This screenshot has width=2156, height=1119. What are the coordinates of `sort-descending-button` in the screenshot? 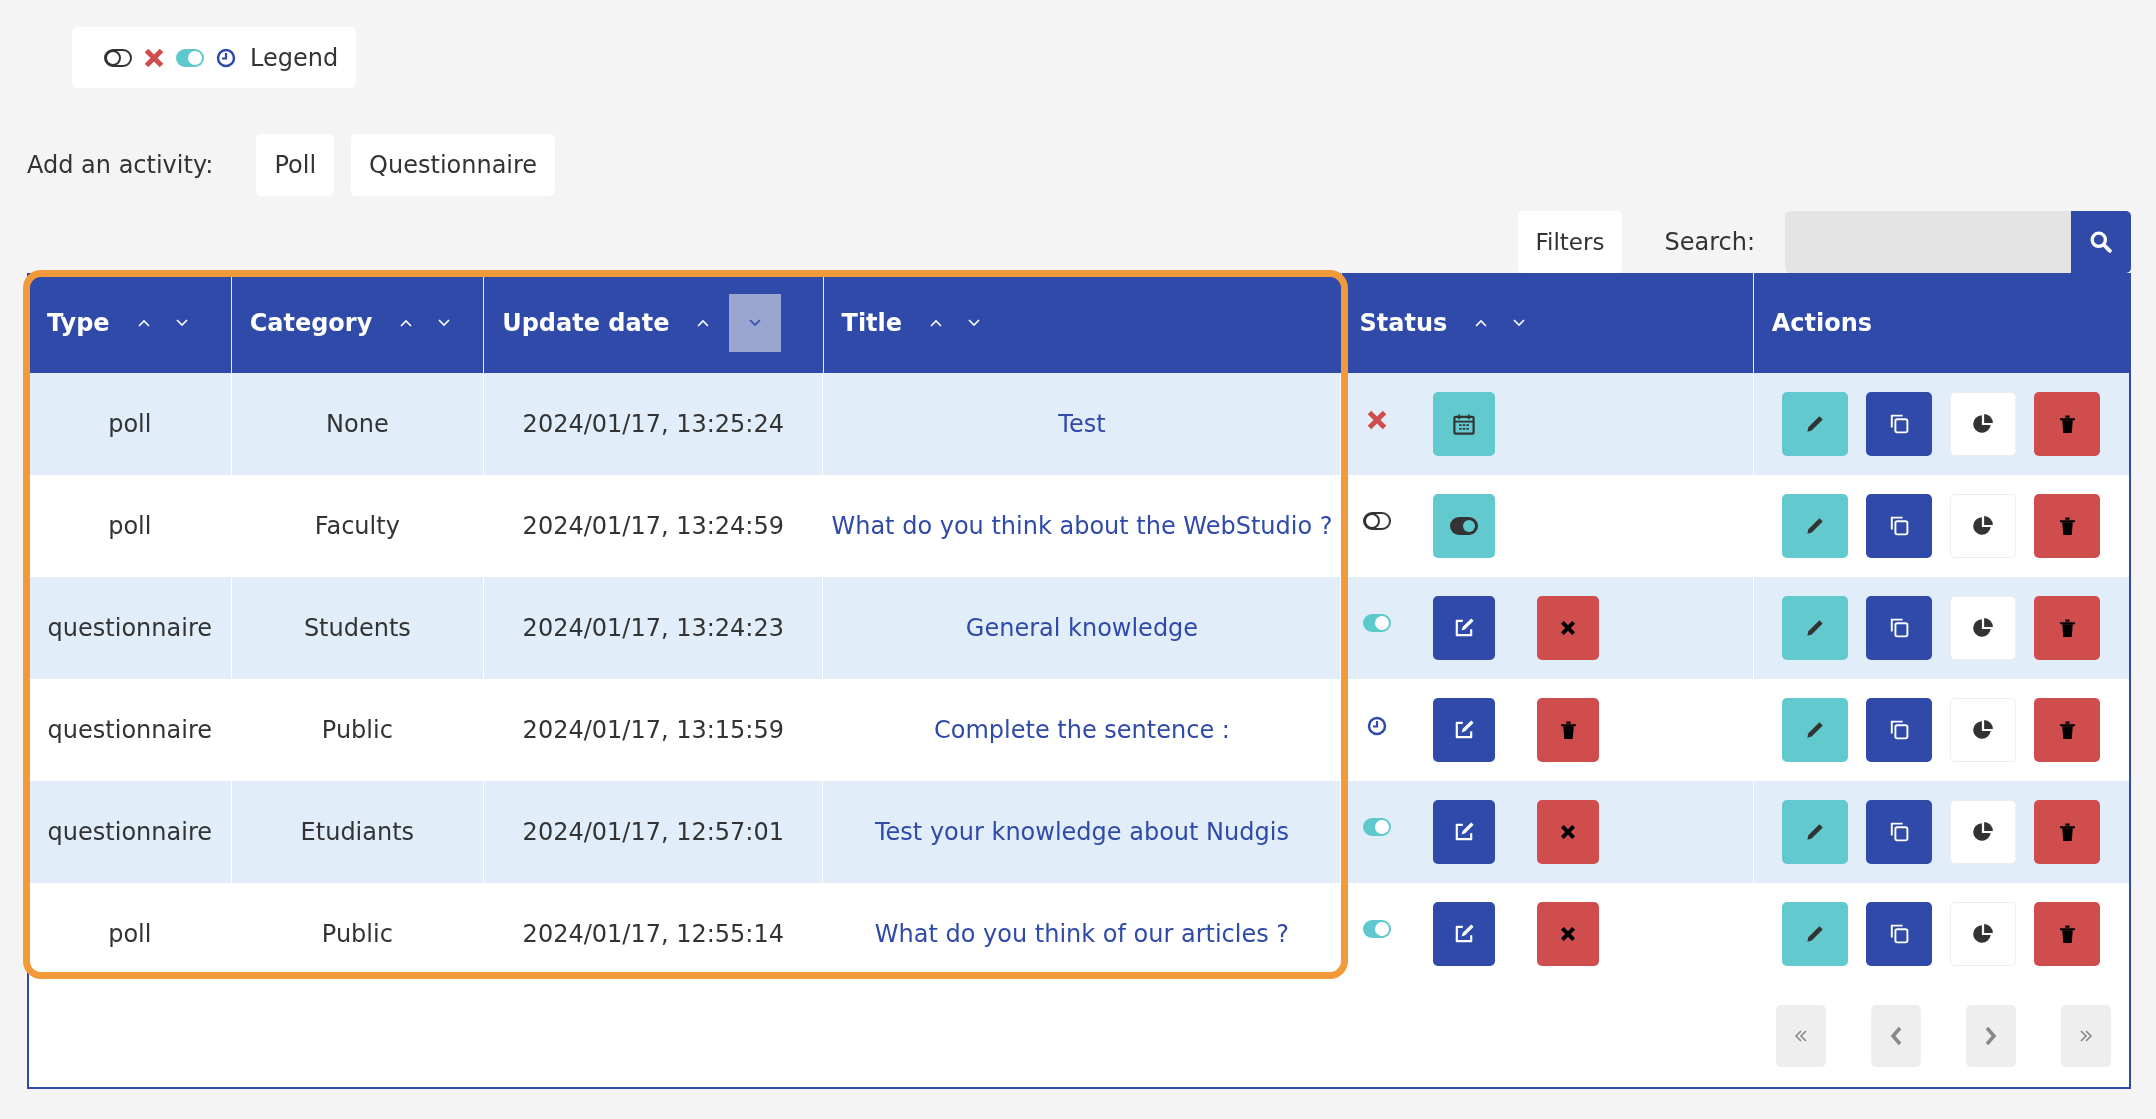 It's located at (755, 323).